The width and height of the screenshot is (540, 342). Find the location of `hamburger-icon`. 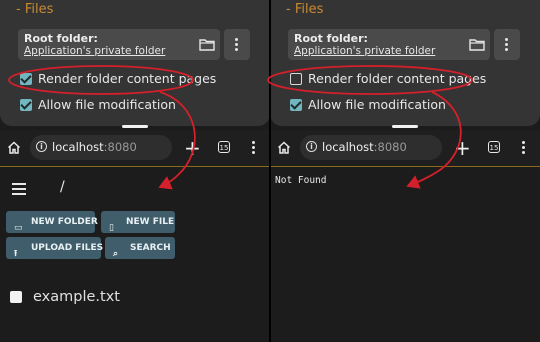

hamburger-icon is located at coordinates (19, 190).